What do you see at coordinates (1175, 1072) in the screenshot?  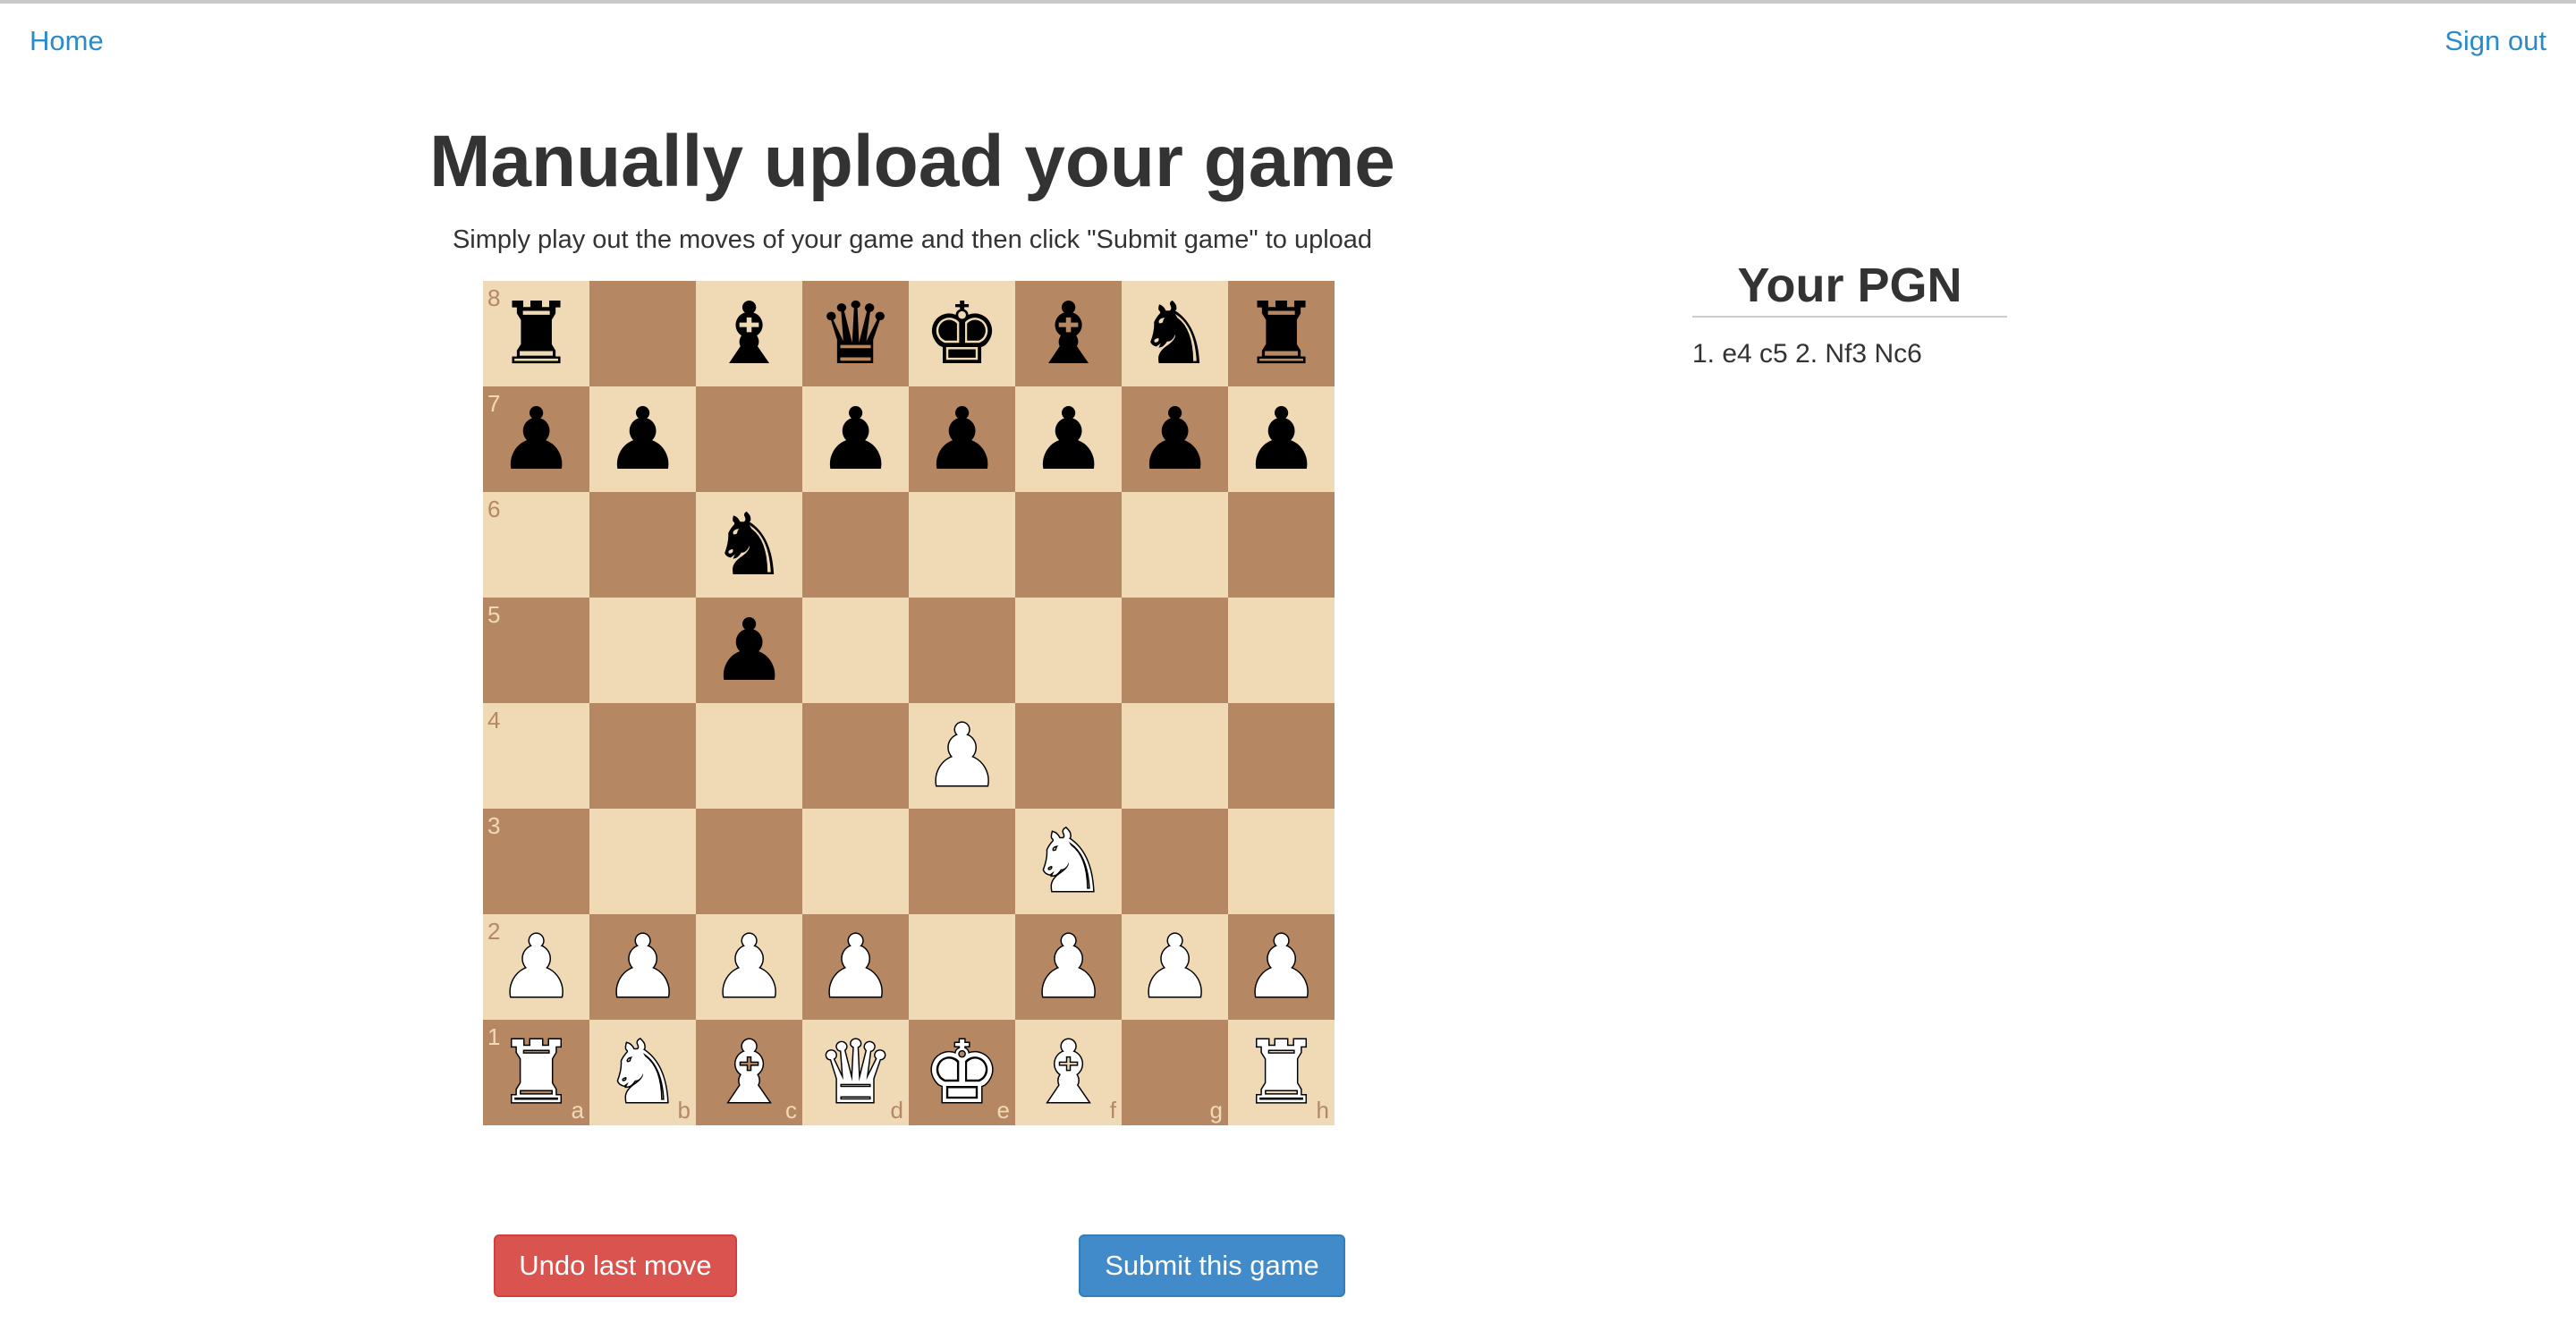 I see `square-g1: g` at bounding box center [1175, 1072].